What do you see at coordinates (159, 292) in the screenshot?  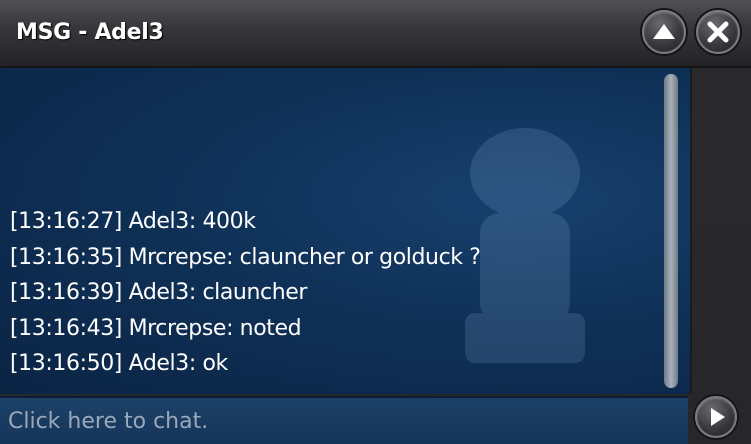 I see `chat-message: [13:16:39] Adel3: clauncher` at bounding box center [159, 292].